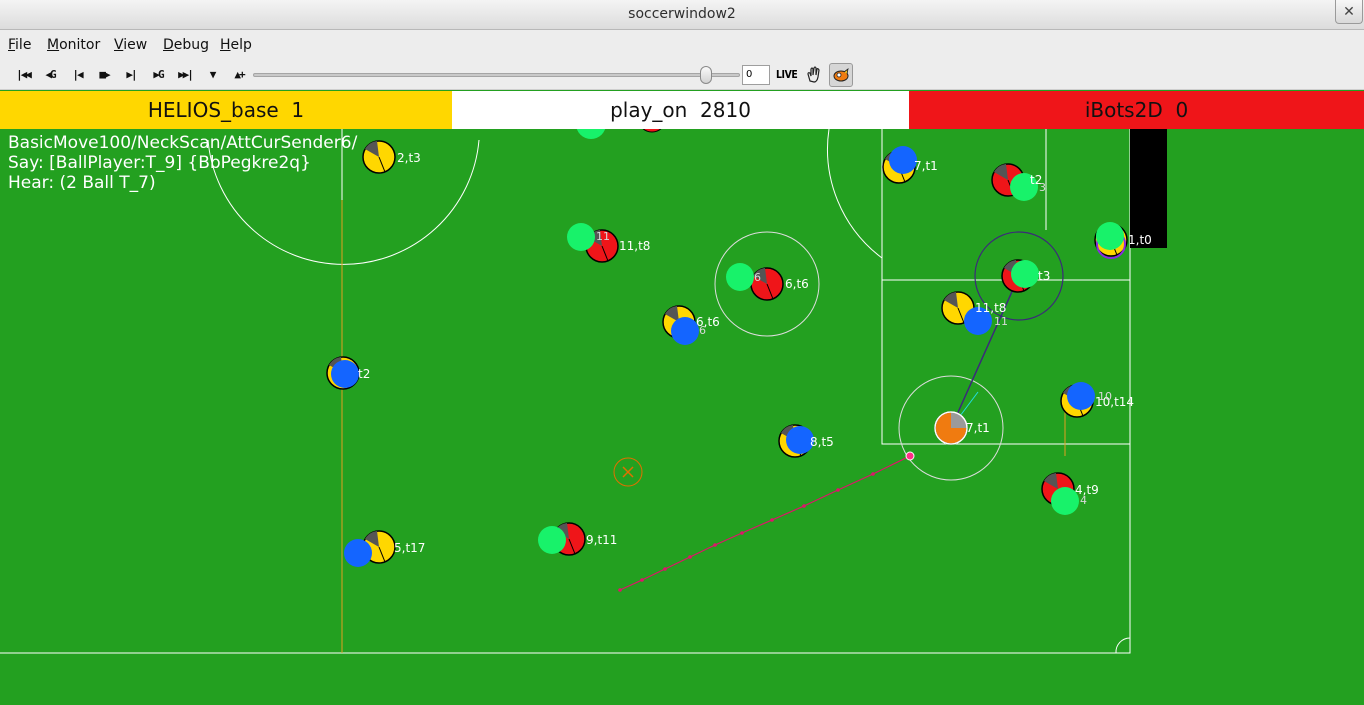  Describe the element at coordinates (705, 75) in the screenshot. I see `cycle-slider-handle` at that location.